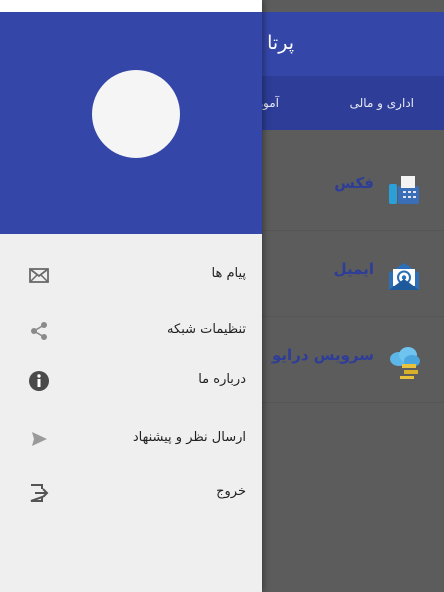  I want to click on menu-label-send-feedback: ارسال نظر و پیشنهاد, so click(189, 437).